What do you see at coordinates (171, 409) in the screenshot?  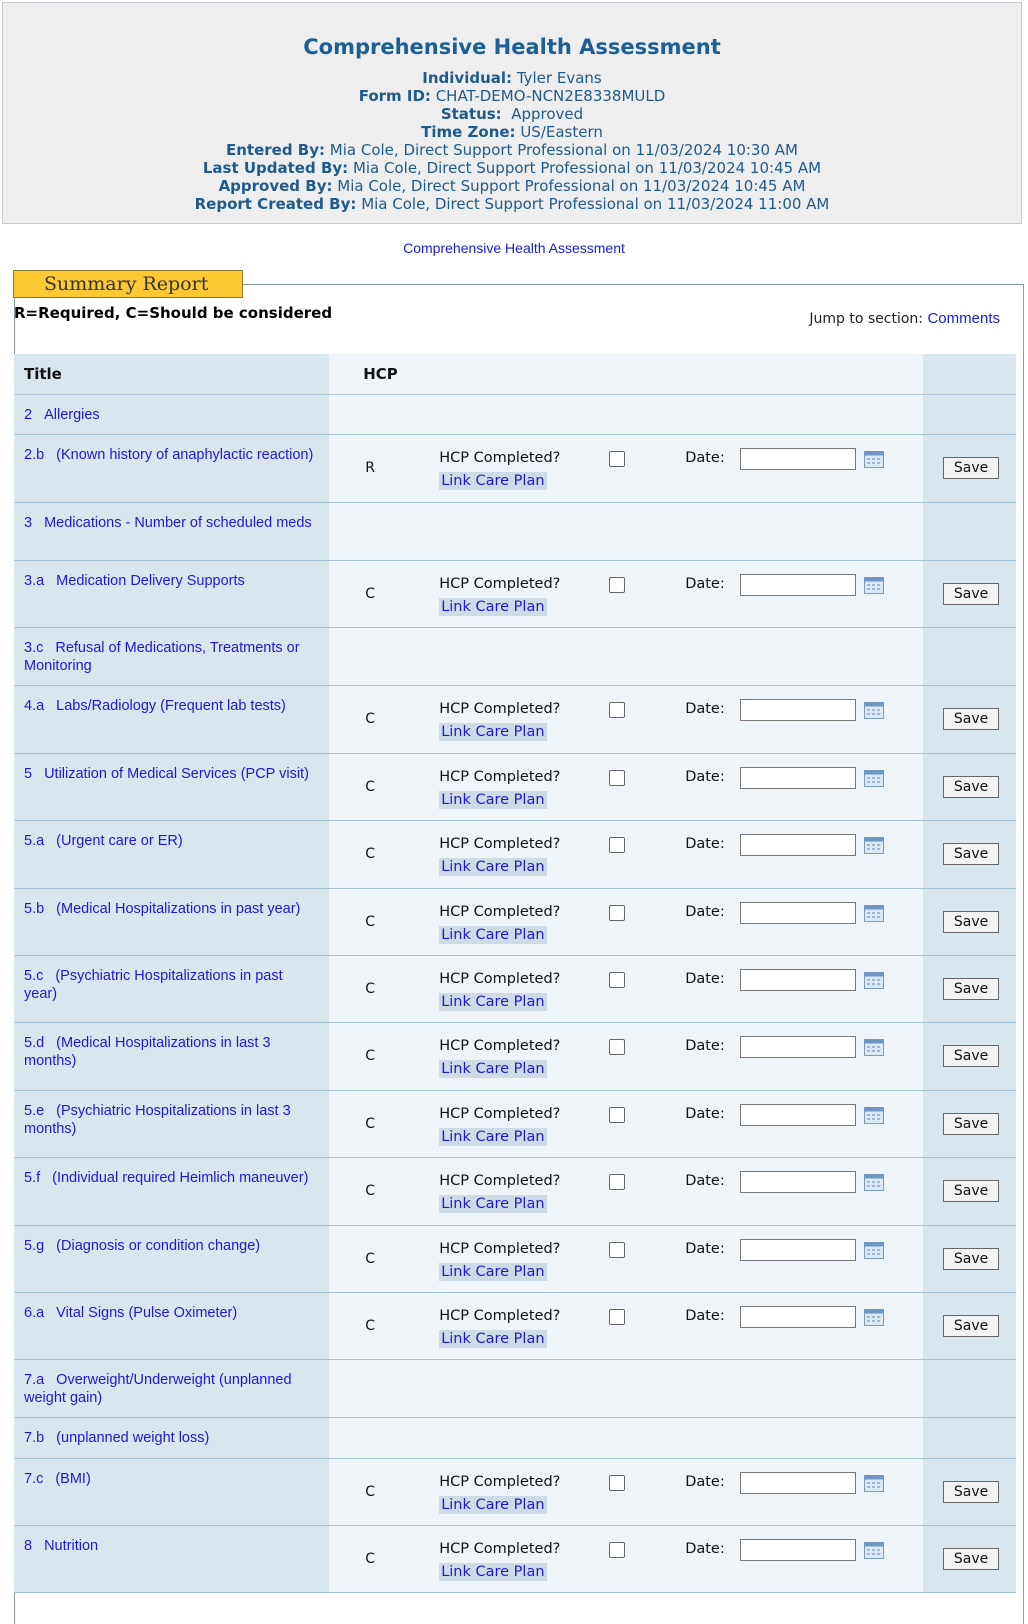 I see `row-title: 2 Allergies` at bounding box center [171, 409].